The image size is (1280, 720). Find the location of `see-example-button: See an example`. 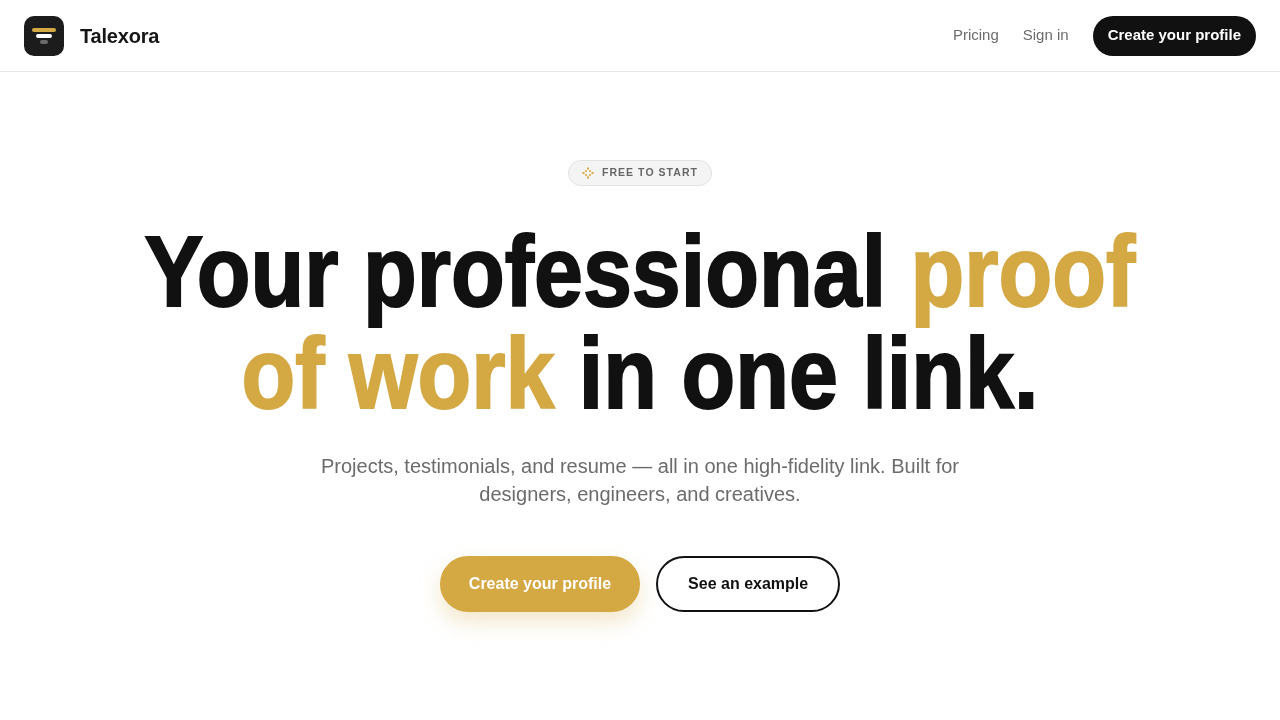

see-example-button: See an example is located at coordinates (748, 584).